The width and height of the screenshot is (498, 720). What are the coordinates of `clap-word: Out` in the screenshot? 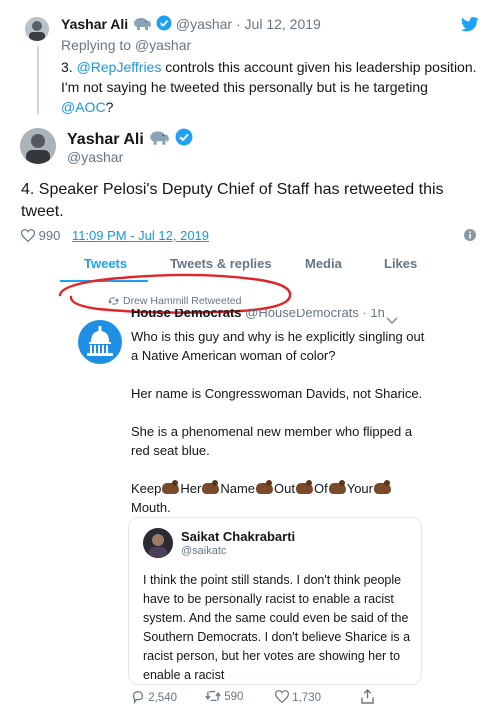 It's located at (284, 488).